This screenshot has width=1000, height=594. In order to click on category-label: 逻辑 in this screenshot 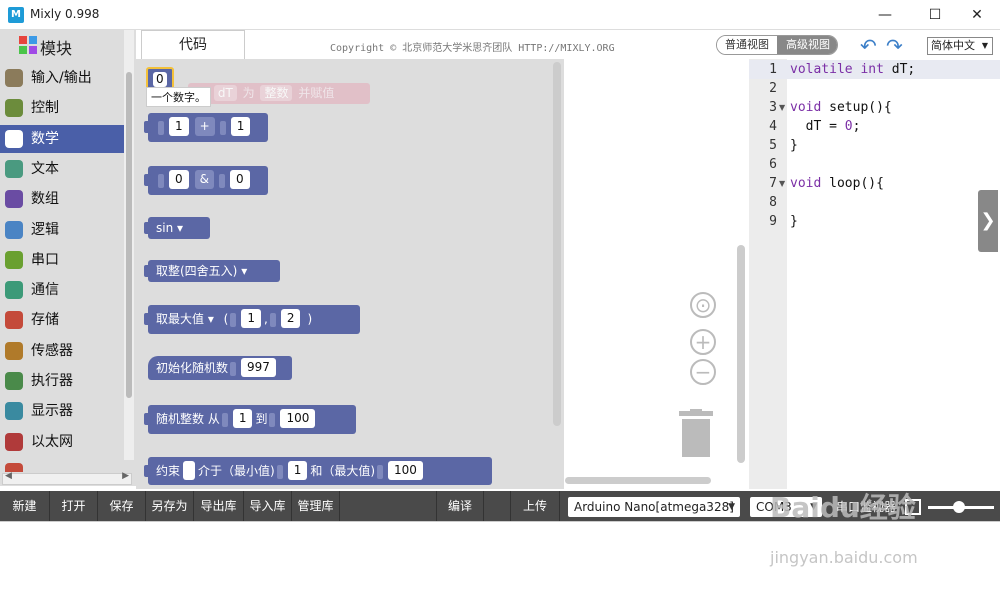, I will do `click(45, 229)`.